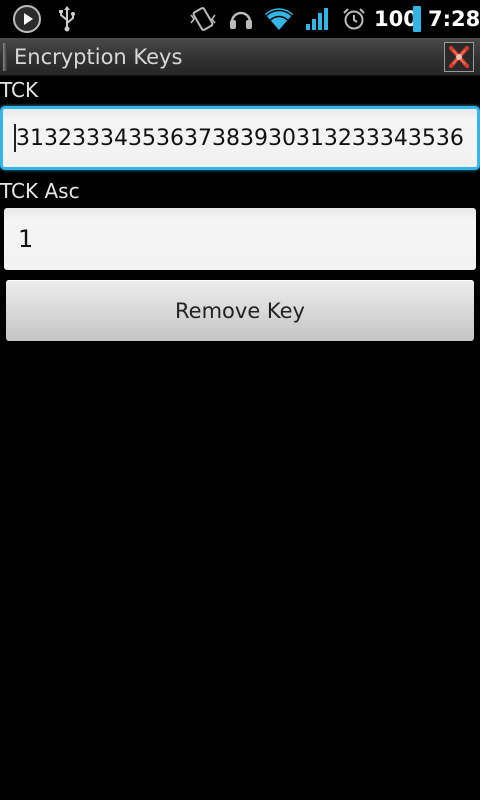 The height and width of the screenshot is (800, 480). I want to click on wifi-icon, so click(279, 19).